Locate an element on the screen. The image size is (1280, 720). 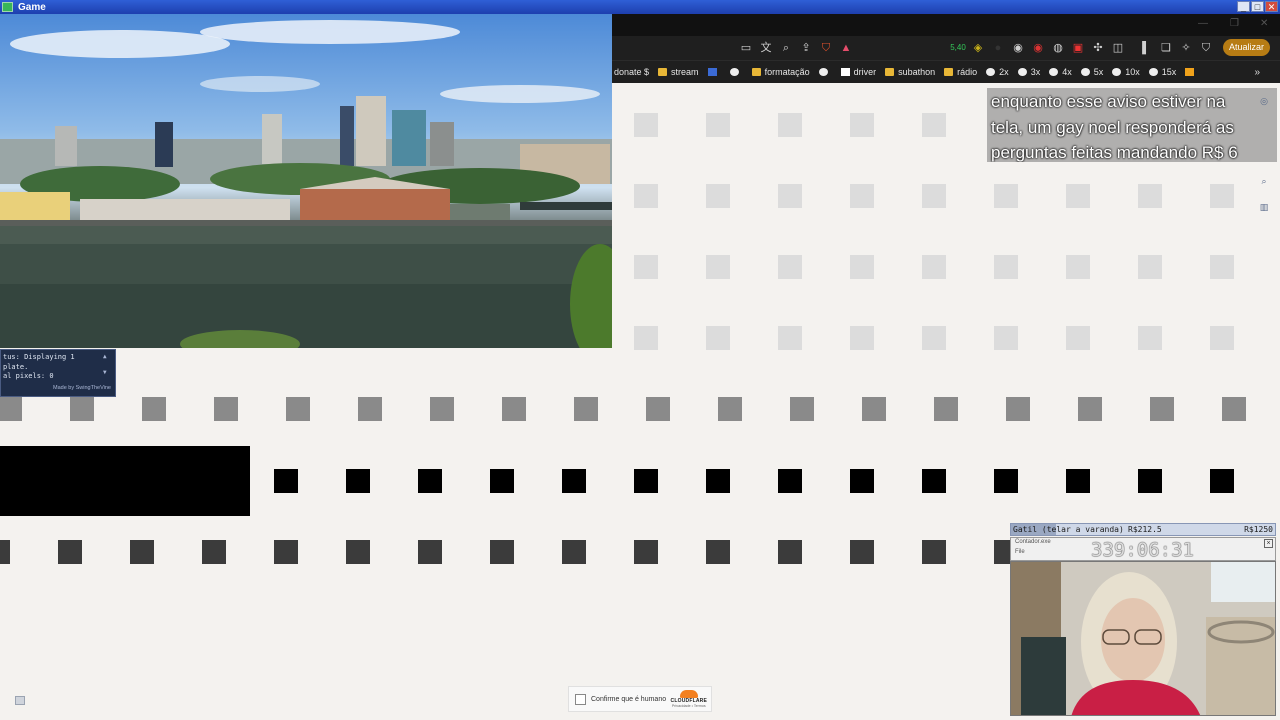
bookmark-label: stream is located at coordinates (685, 72).